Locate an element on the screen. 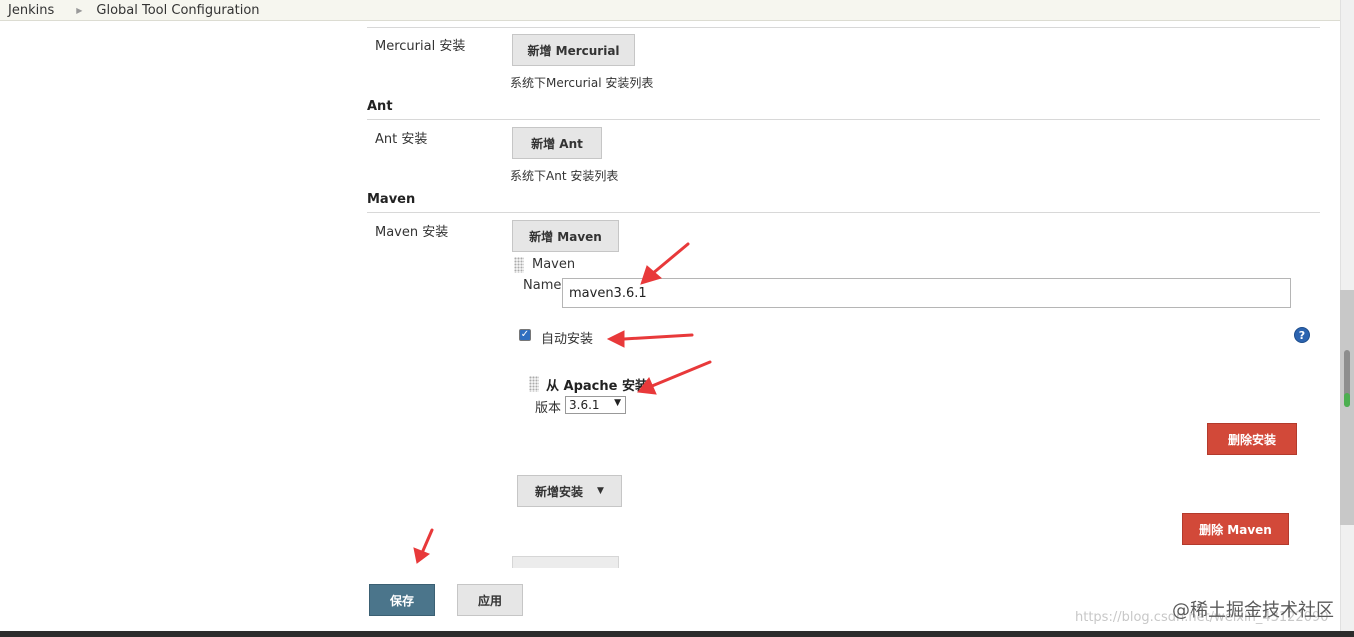 The width and height of the screenshot is (1354, 637). scrollbar-thumb is located at coordinates (1347, 407).